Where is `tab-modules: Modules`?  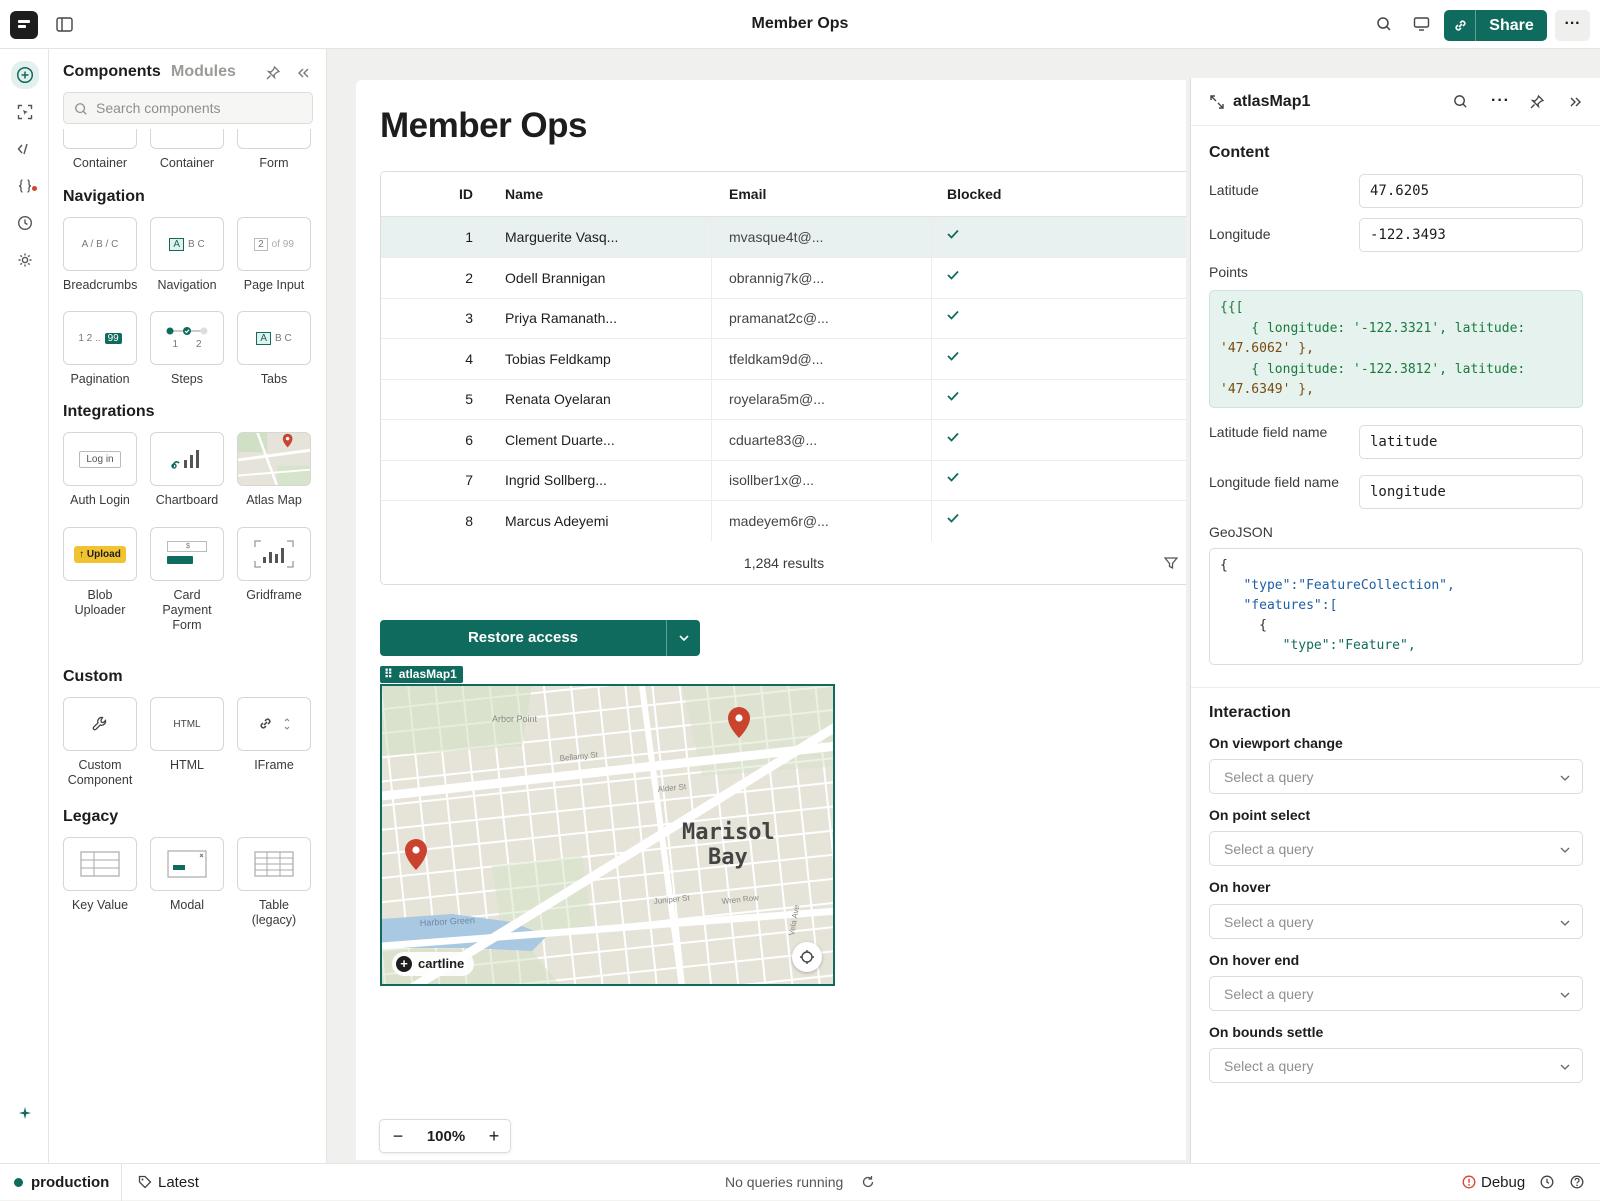
tab-modules: Modules is located at coordinates (203, 72).